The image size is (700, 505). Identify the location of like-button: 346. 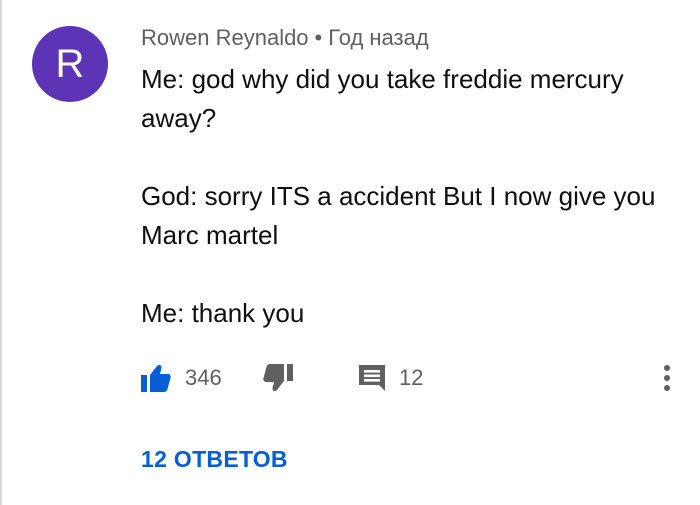
(181, 378).